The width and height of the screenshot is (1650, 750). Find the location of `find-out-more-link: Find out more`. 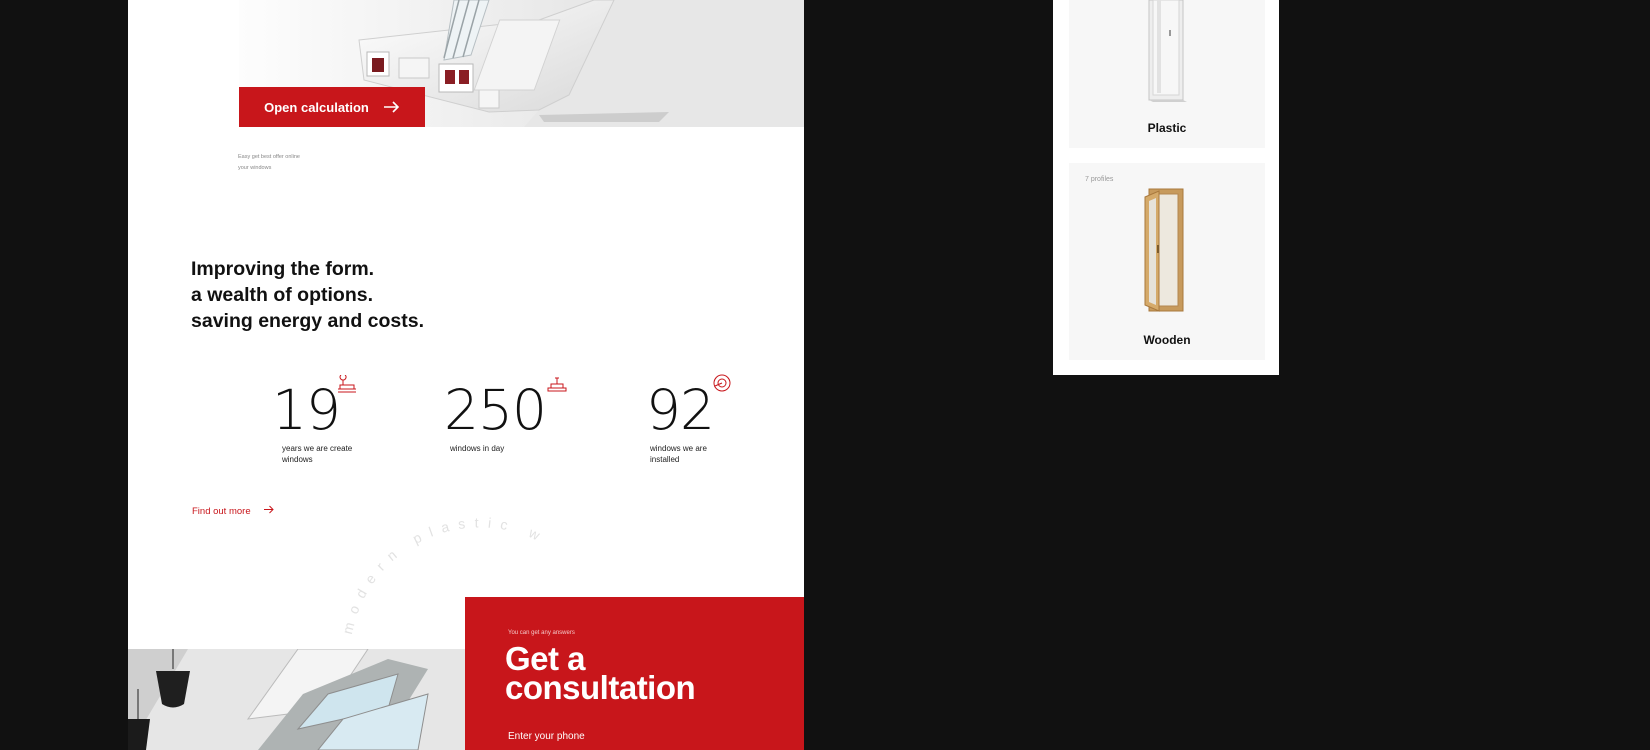

find-out-more-link: Find out more is located at coordinates (233, 511).